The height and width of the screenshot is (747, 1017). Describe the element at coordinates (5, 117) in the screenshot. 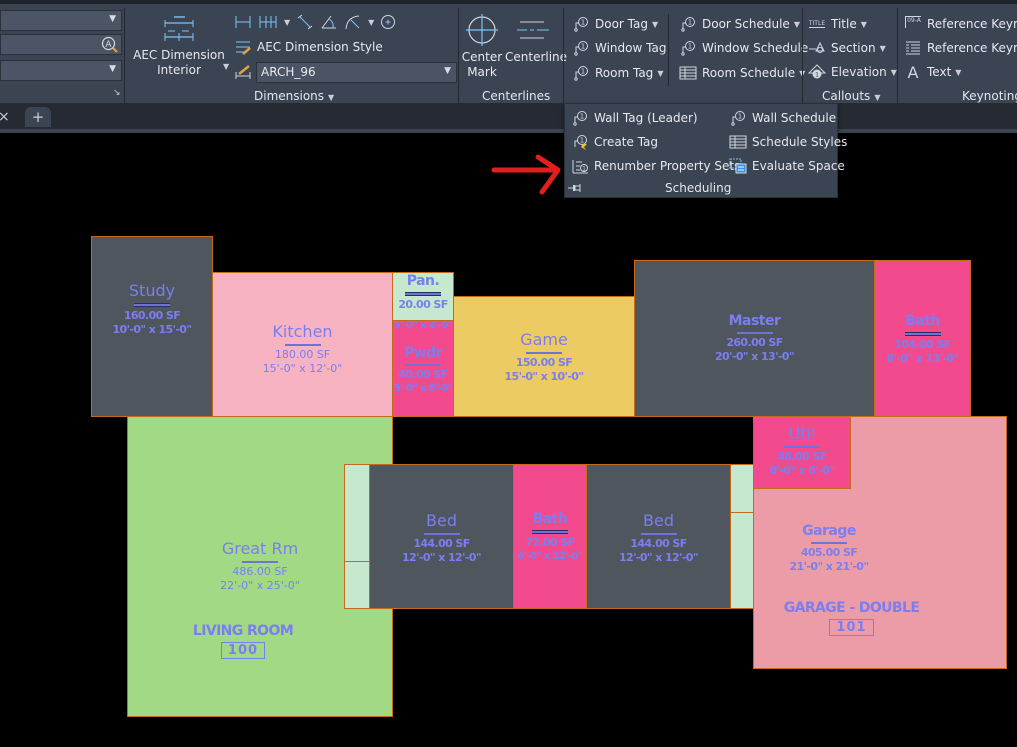

I see `close-tab-icon: ×` at that location.